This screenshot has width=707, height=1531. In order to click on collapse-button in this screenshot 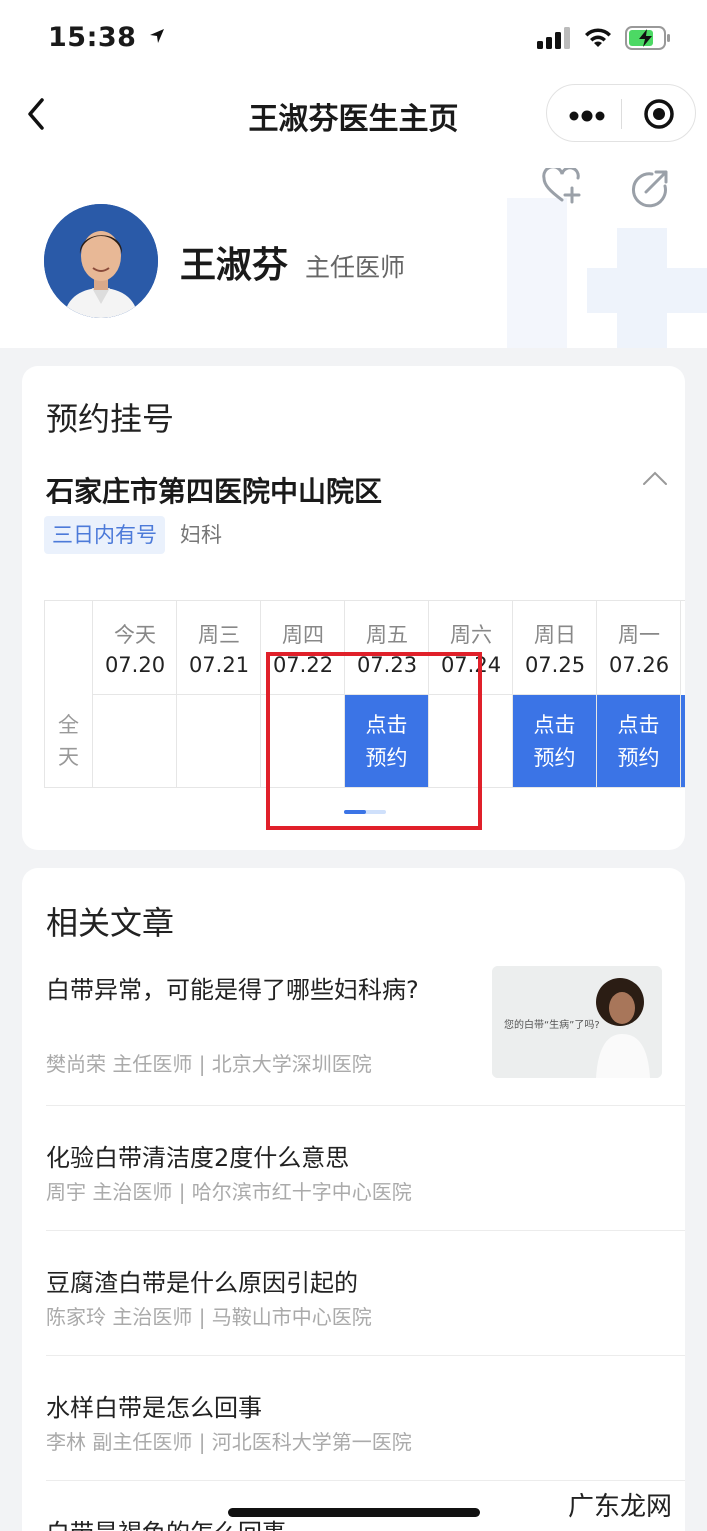, I will do `click(655, 480)`.